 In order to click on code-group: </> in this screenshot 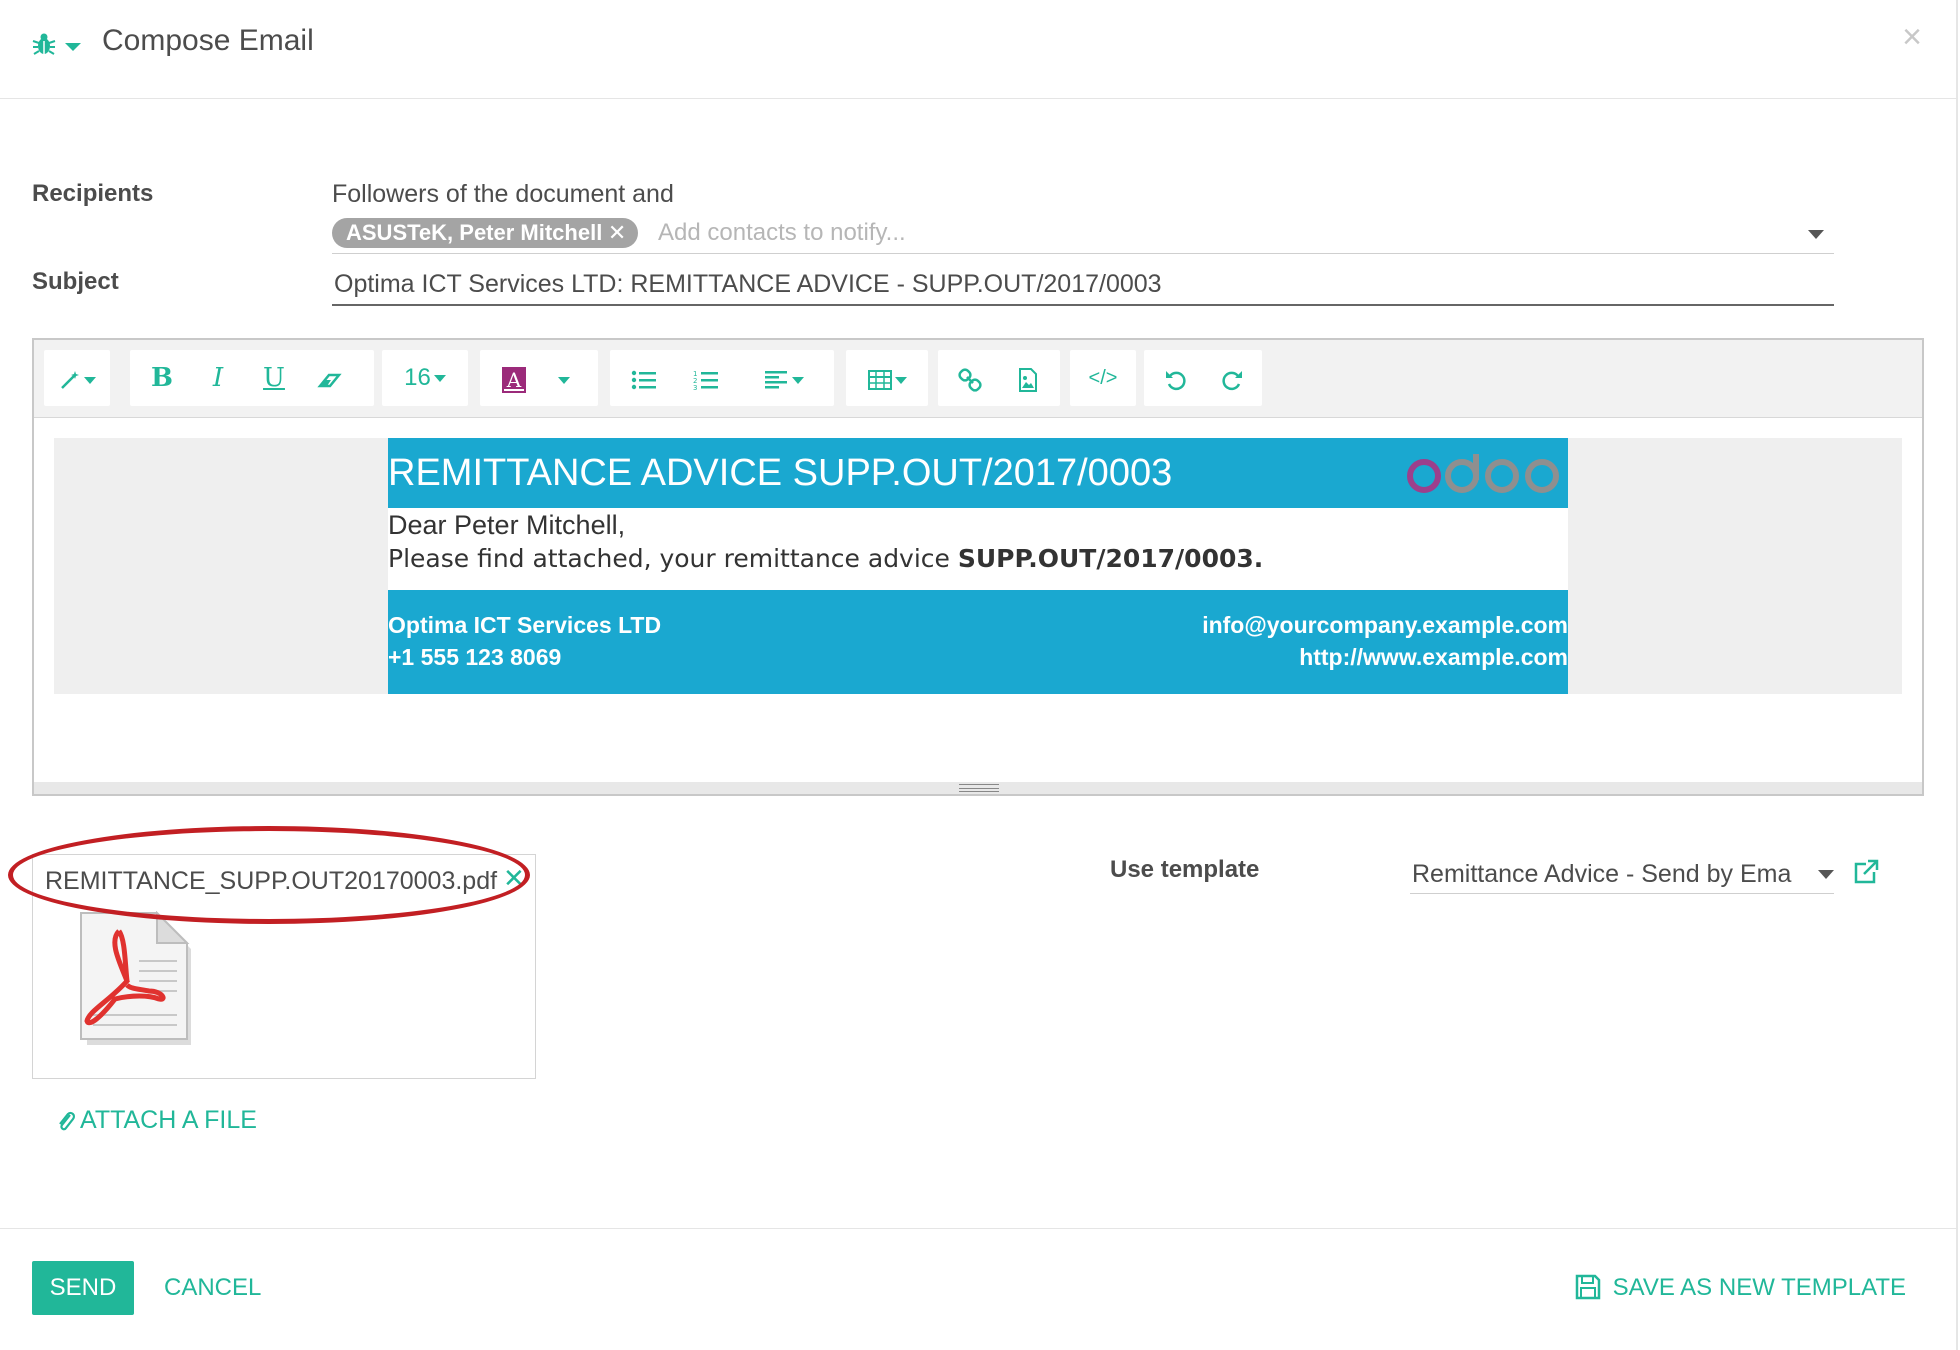, I will do `click(1103, 378)`.